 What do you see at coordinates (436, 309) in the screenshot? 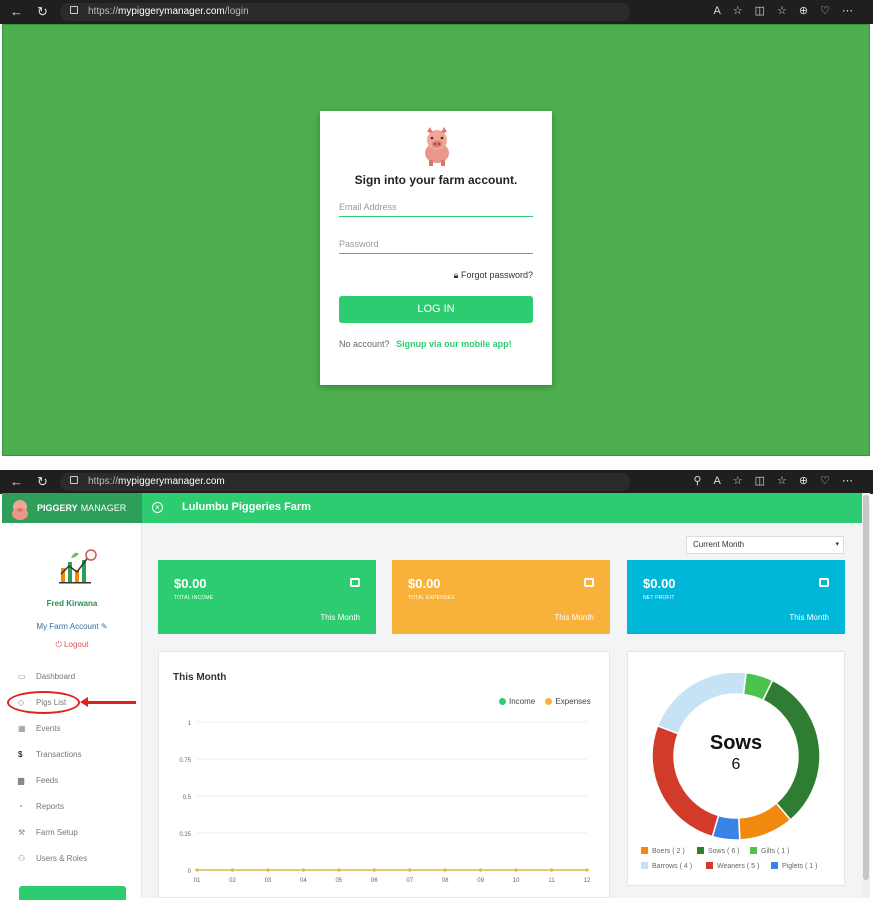
I see `login-button: LOG IN` at bounding box center [436, 309].